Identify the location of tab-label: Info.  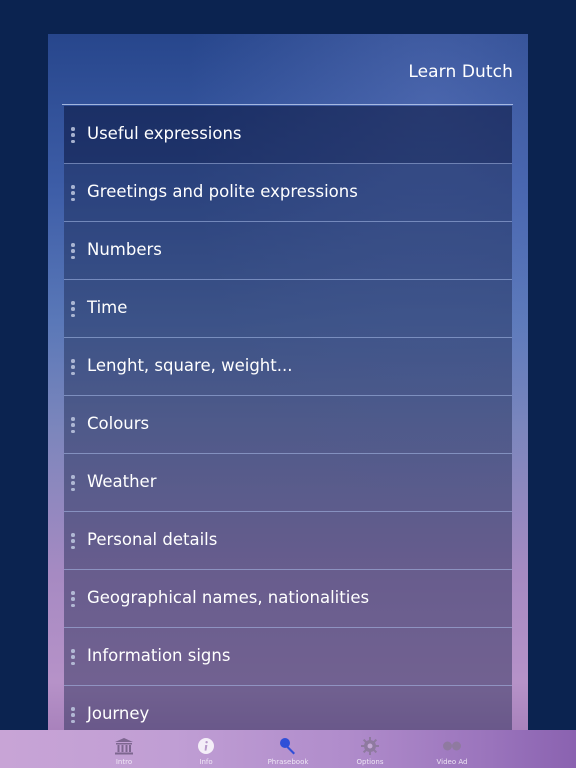
(206, 762).